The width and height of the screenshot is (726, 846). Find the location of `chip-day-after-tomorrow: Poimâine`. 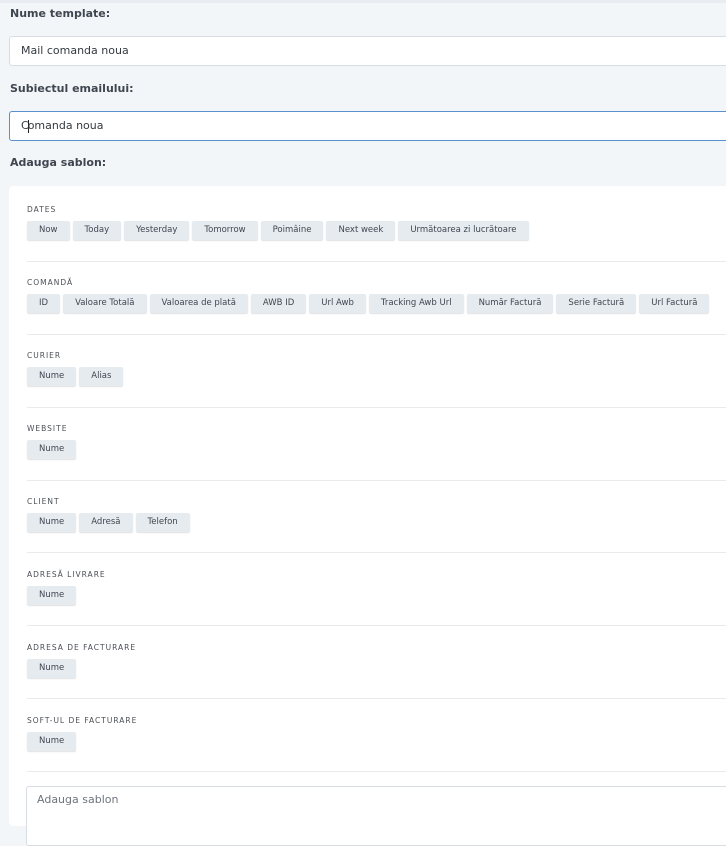

chip-day-after-tomorrow: Poimâine is located at coordinates (292, 230).